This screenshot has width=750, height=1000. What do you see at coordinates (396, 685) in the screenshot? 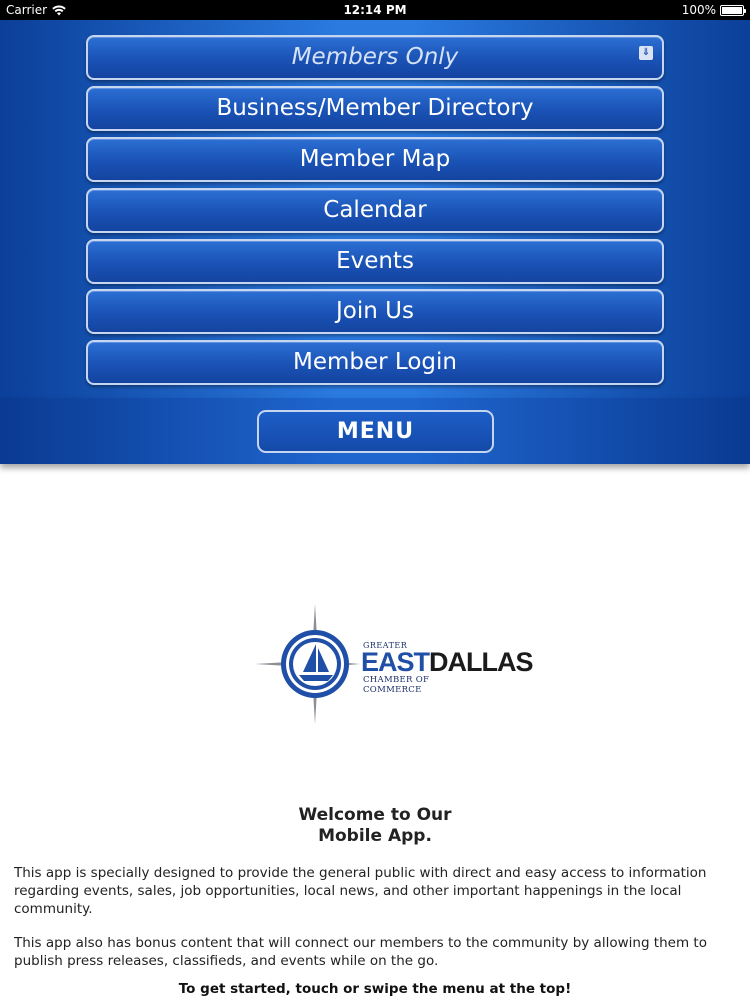
I see `logo-chamber: CHAMBER OF COMMERCE` at bounding box center [396, 685].